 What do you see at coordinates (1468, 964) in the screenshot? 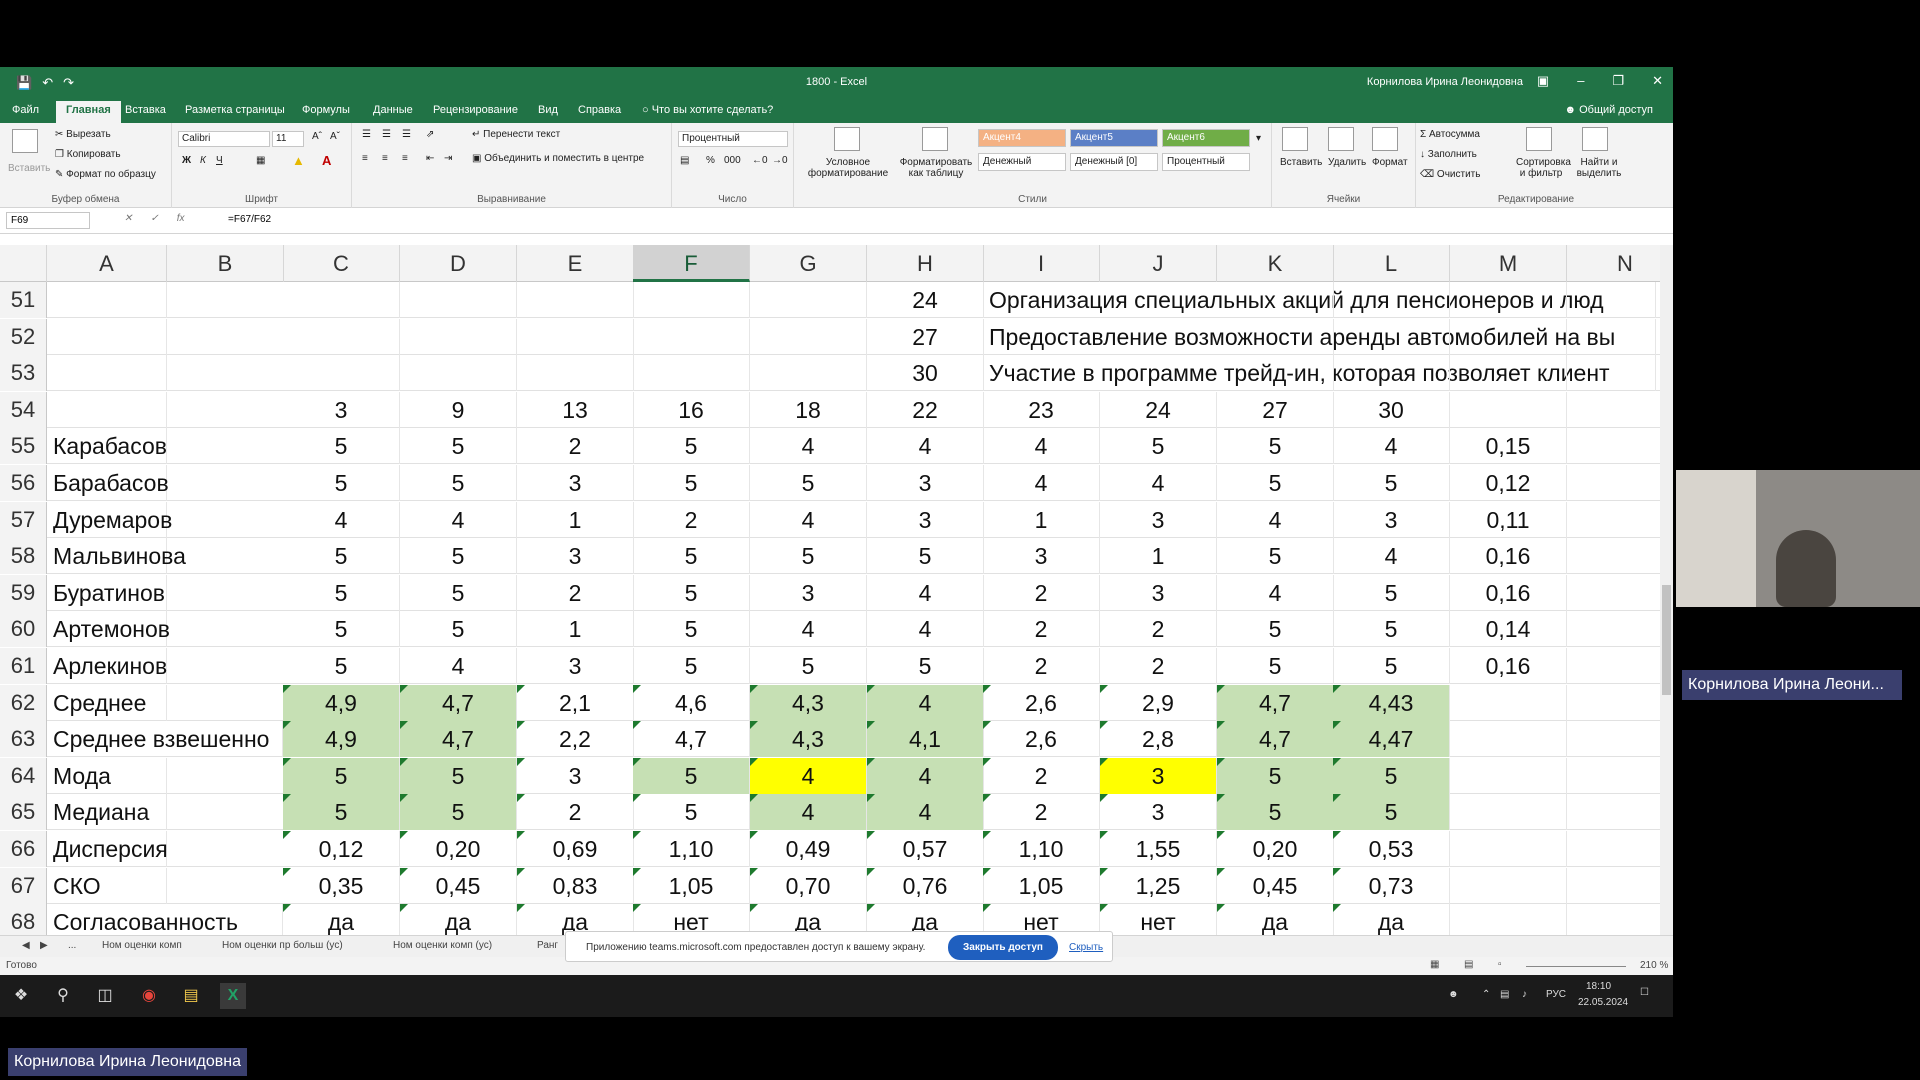
I see `page-layout-view-icon: ▤` at bounding box center [1468, 964].